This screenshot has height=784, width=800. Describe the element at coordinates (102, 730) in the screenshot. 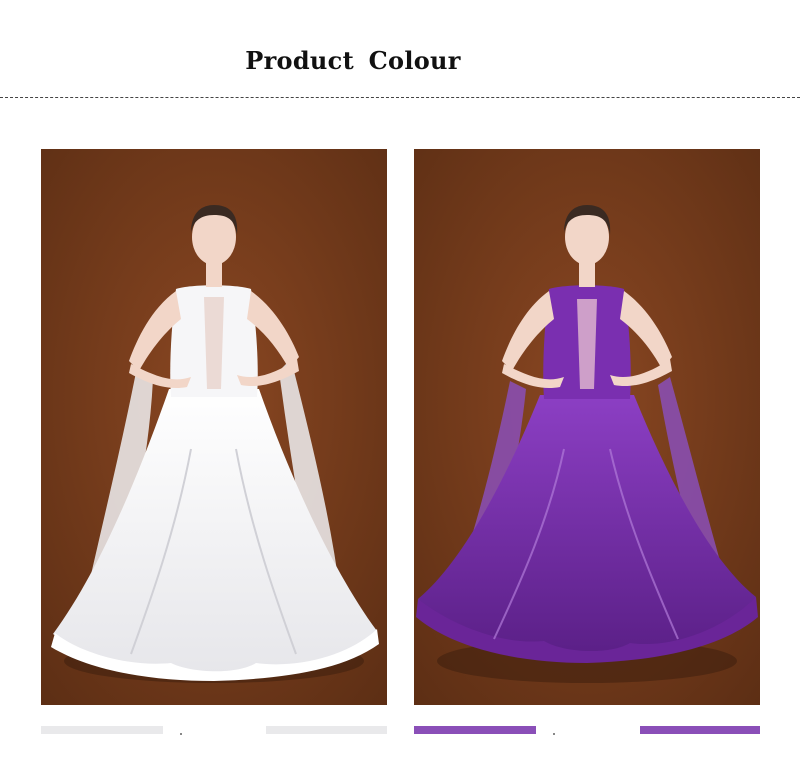

I see `swatch-bar-white-left` at that location.